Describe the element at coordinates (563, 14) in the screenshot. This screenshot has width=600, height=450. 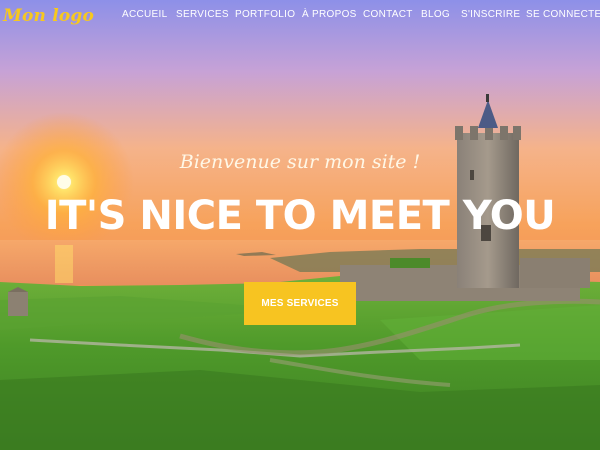
I see `nav-item-se-connecter: SE CONNECTER` at that location.